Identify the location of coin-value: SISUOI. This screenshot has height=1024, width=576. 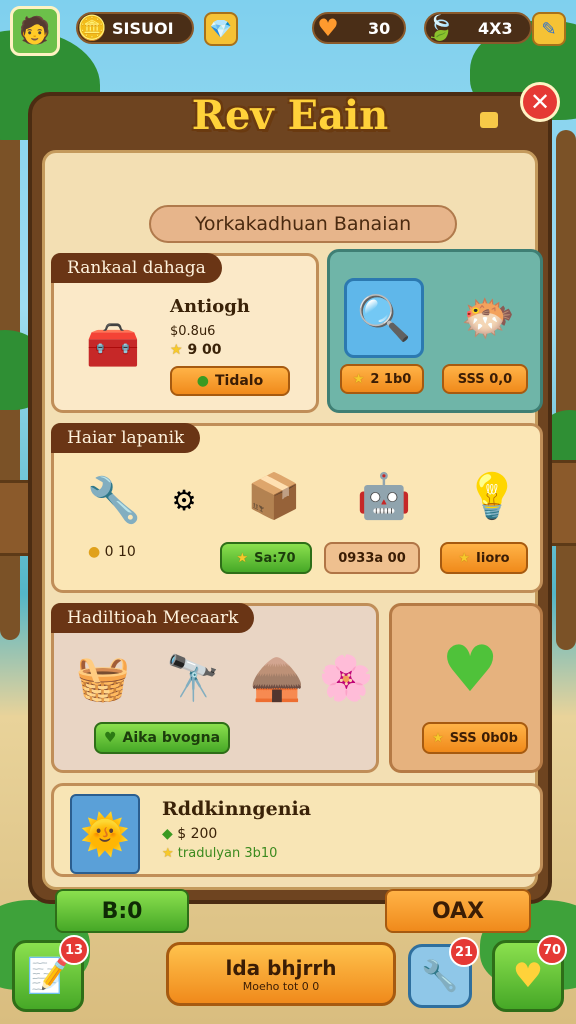
(143, 28).